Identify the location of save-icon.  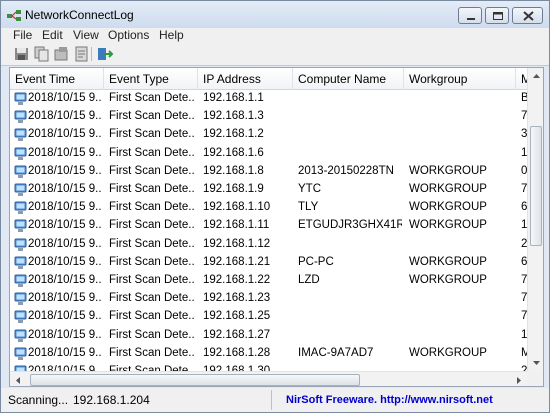
(21, 54).